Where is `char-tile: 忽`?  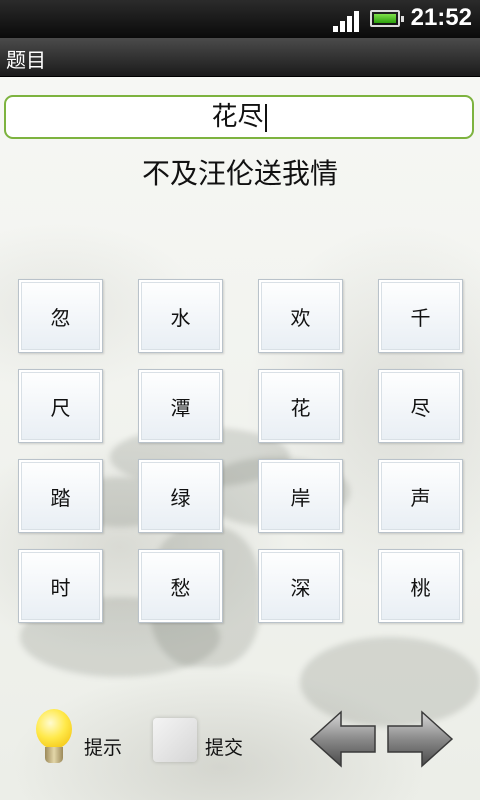
char-tile: 忽 is located at coordinates (60, 316).